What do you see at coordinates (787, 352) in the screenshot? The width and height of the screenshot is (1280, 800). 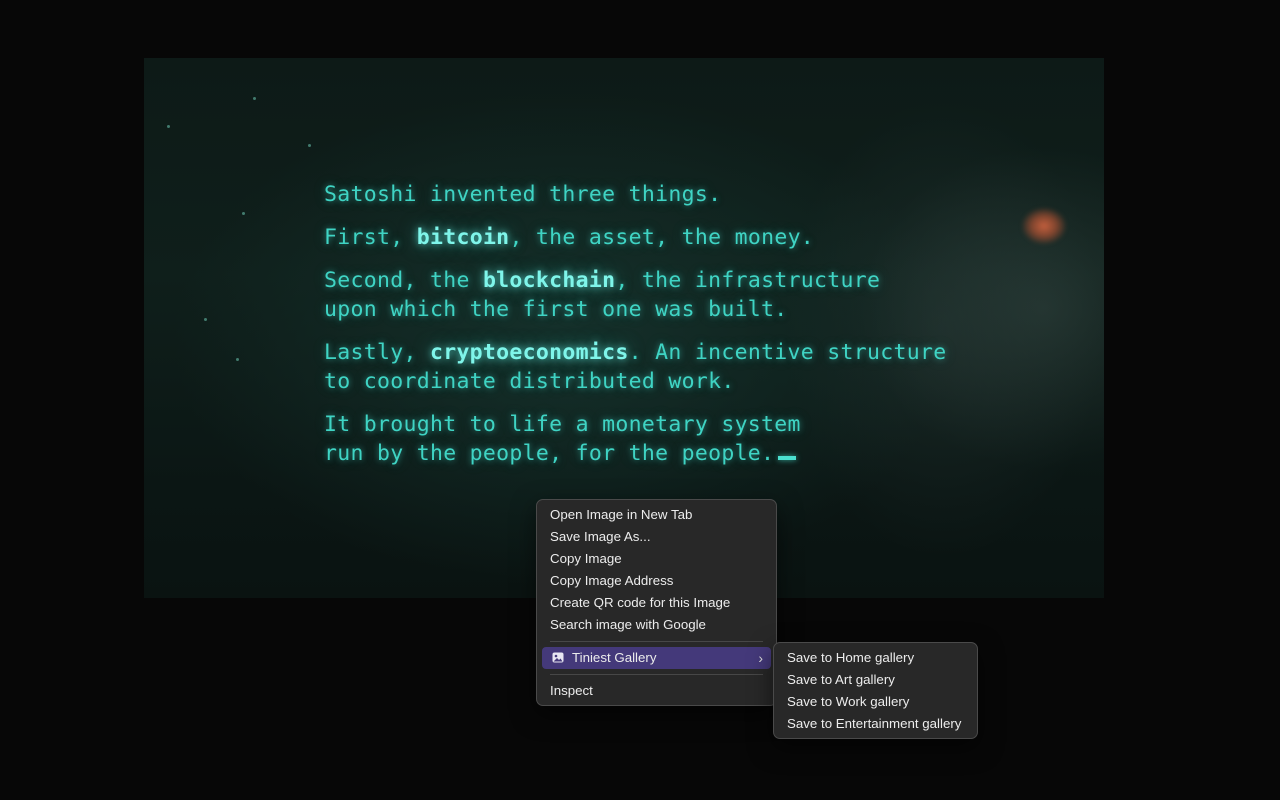 I see `text-segment: . An incentive structure` at bounding box center [787, 352].